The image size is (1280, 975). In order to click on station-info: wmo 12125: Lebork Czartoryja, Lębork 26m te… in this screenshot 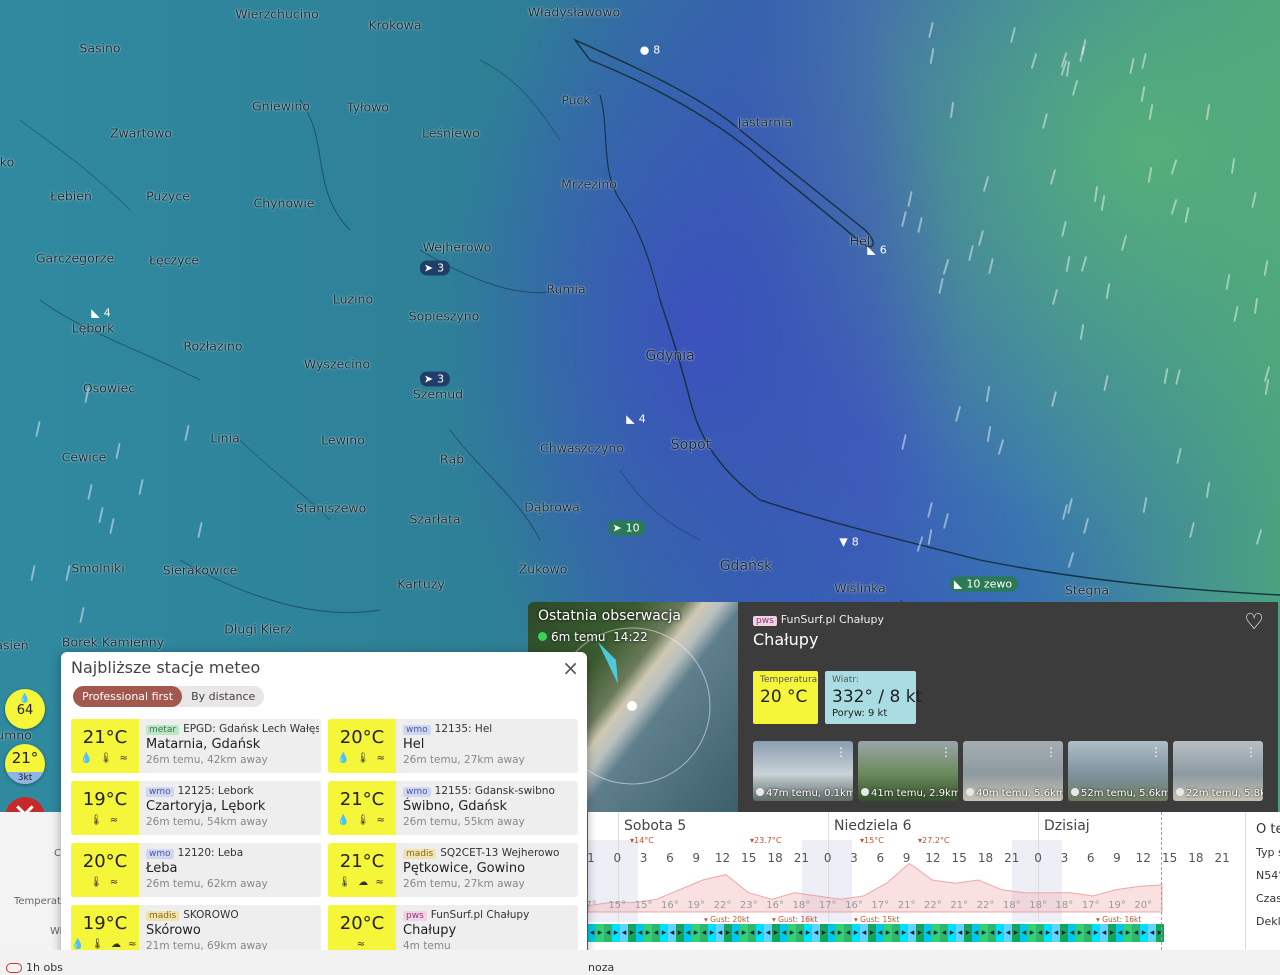, I will do `click(232, 806)`.